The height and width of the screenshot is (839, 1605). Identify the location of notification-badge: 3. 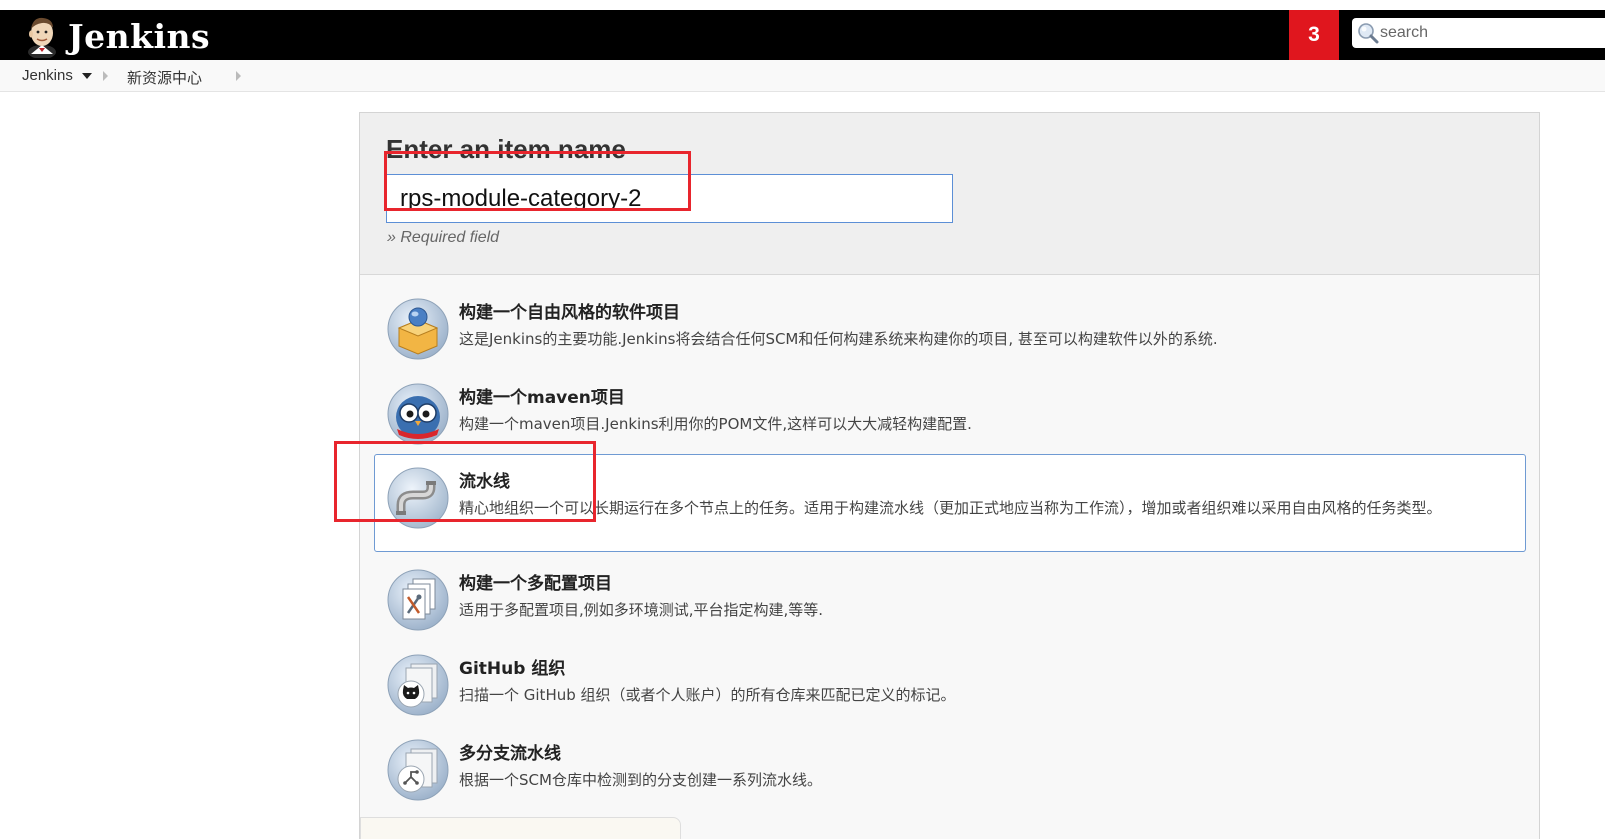
(1314, 35).